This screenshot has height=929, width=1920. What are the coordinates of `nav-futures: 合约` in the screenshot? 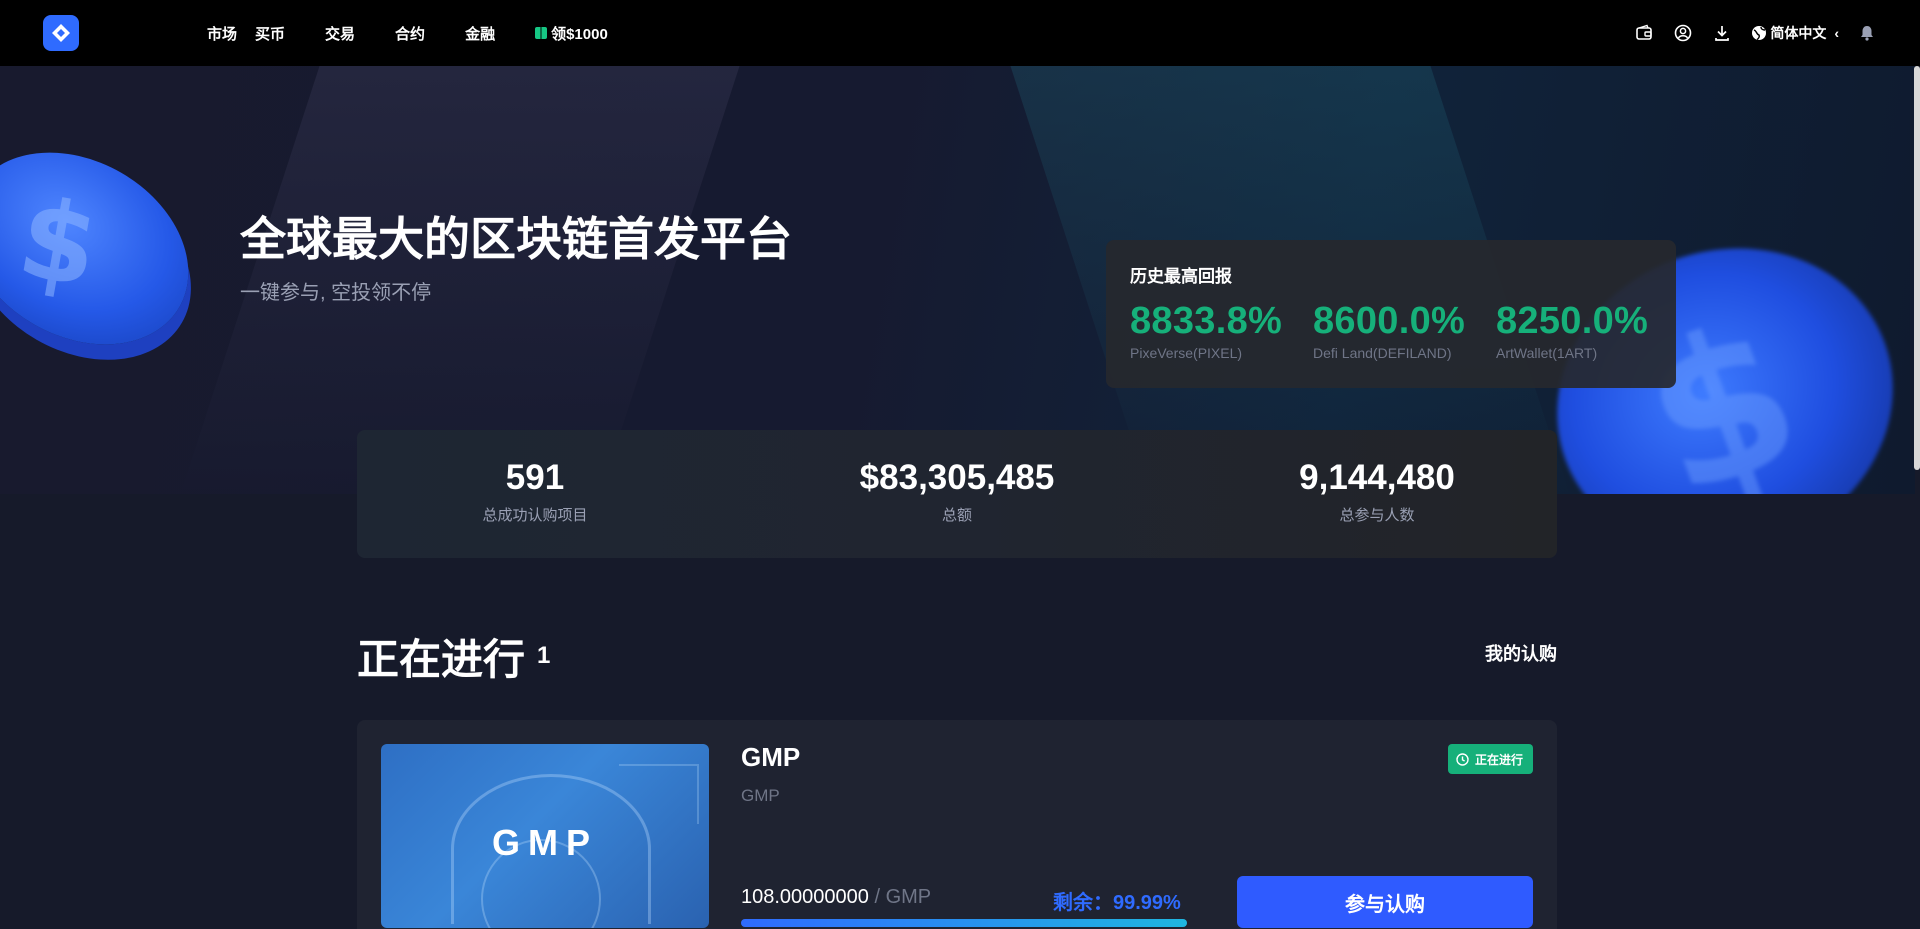 It's located at (410, 33).